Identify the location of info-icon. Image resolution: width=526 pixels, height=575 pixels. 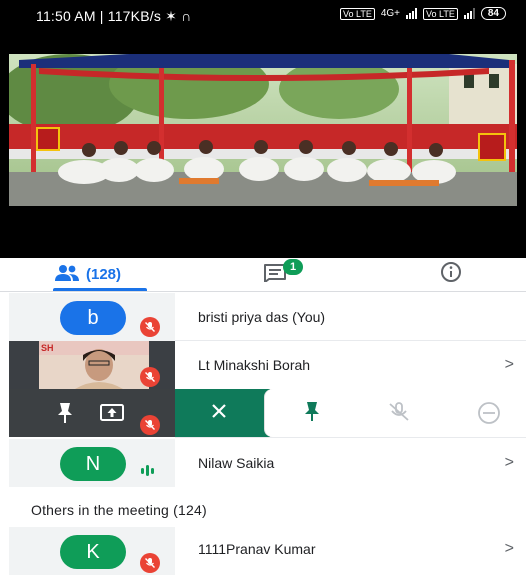
(451, 274).